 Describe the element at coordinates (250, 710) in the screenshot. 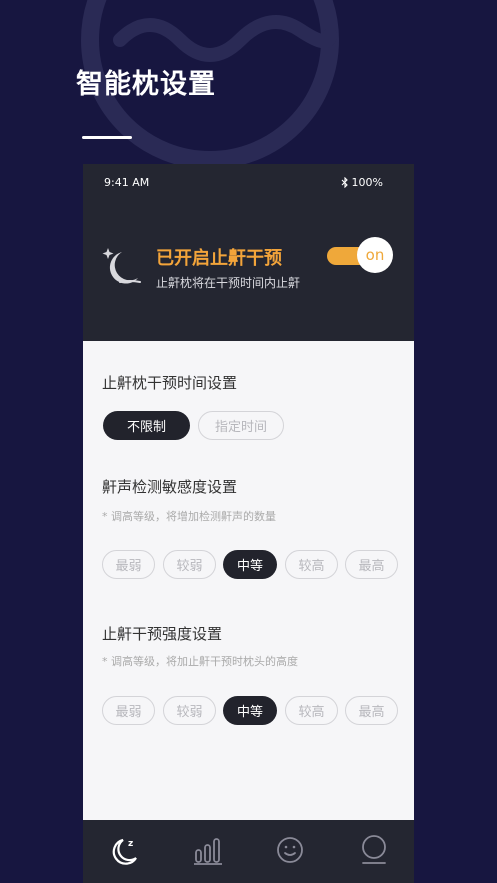

I see `intensity-option-medium: 中等` at that location.